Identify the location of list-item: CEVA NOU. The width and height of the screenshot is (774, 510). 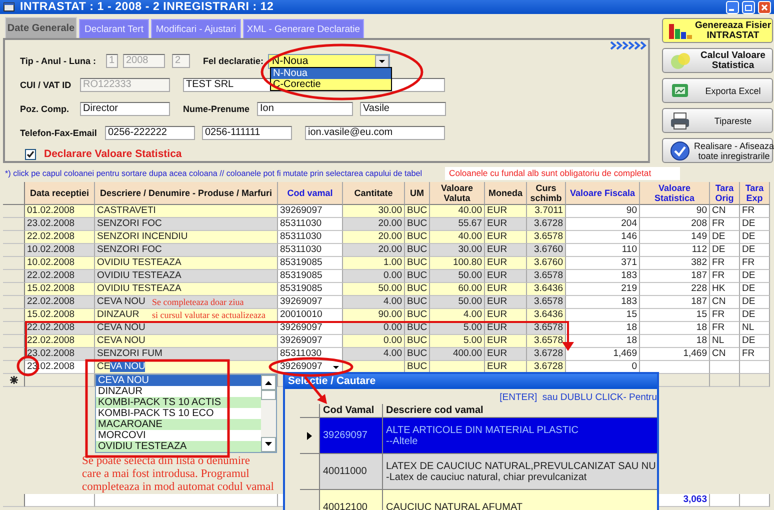
(178, 380).